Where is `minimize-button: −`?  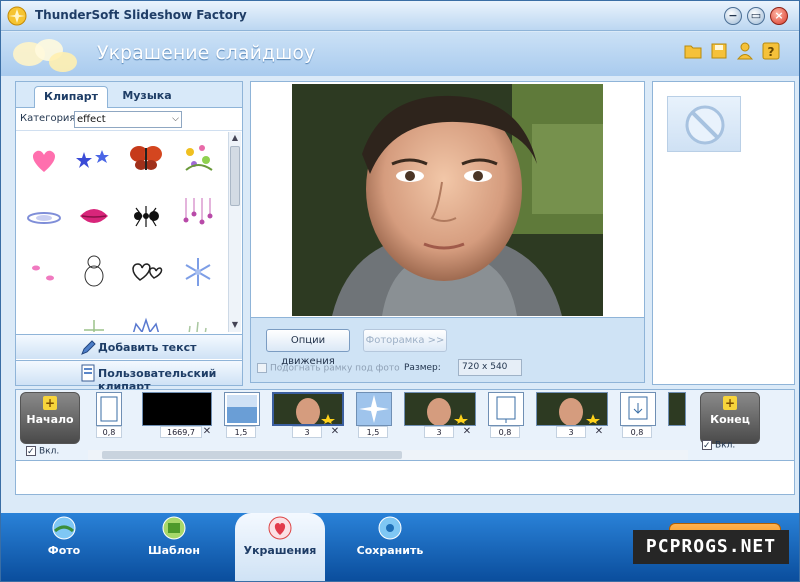 minimize-button: − is located at coordinates (733, 16).